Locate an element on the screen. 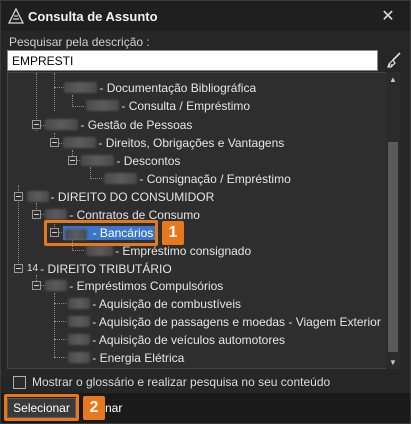 The image size is (411, 424). node-code: 930137 is located at coordinates (121, 178).